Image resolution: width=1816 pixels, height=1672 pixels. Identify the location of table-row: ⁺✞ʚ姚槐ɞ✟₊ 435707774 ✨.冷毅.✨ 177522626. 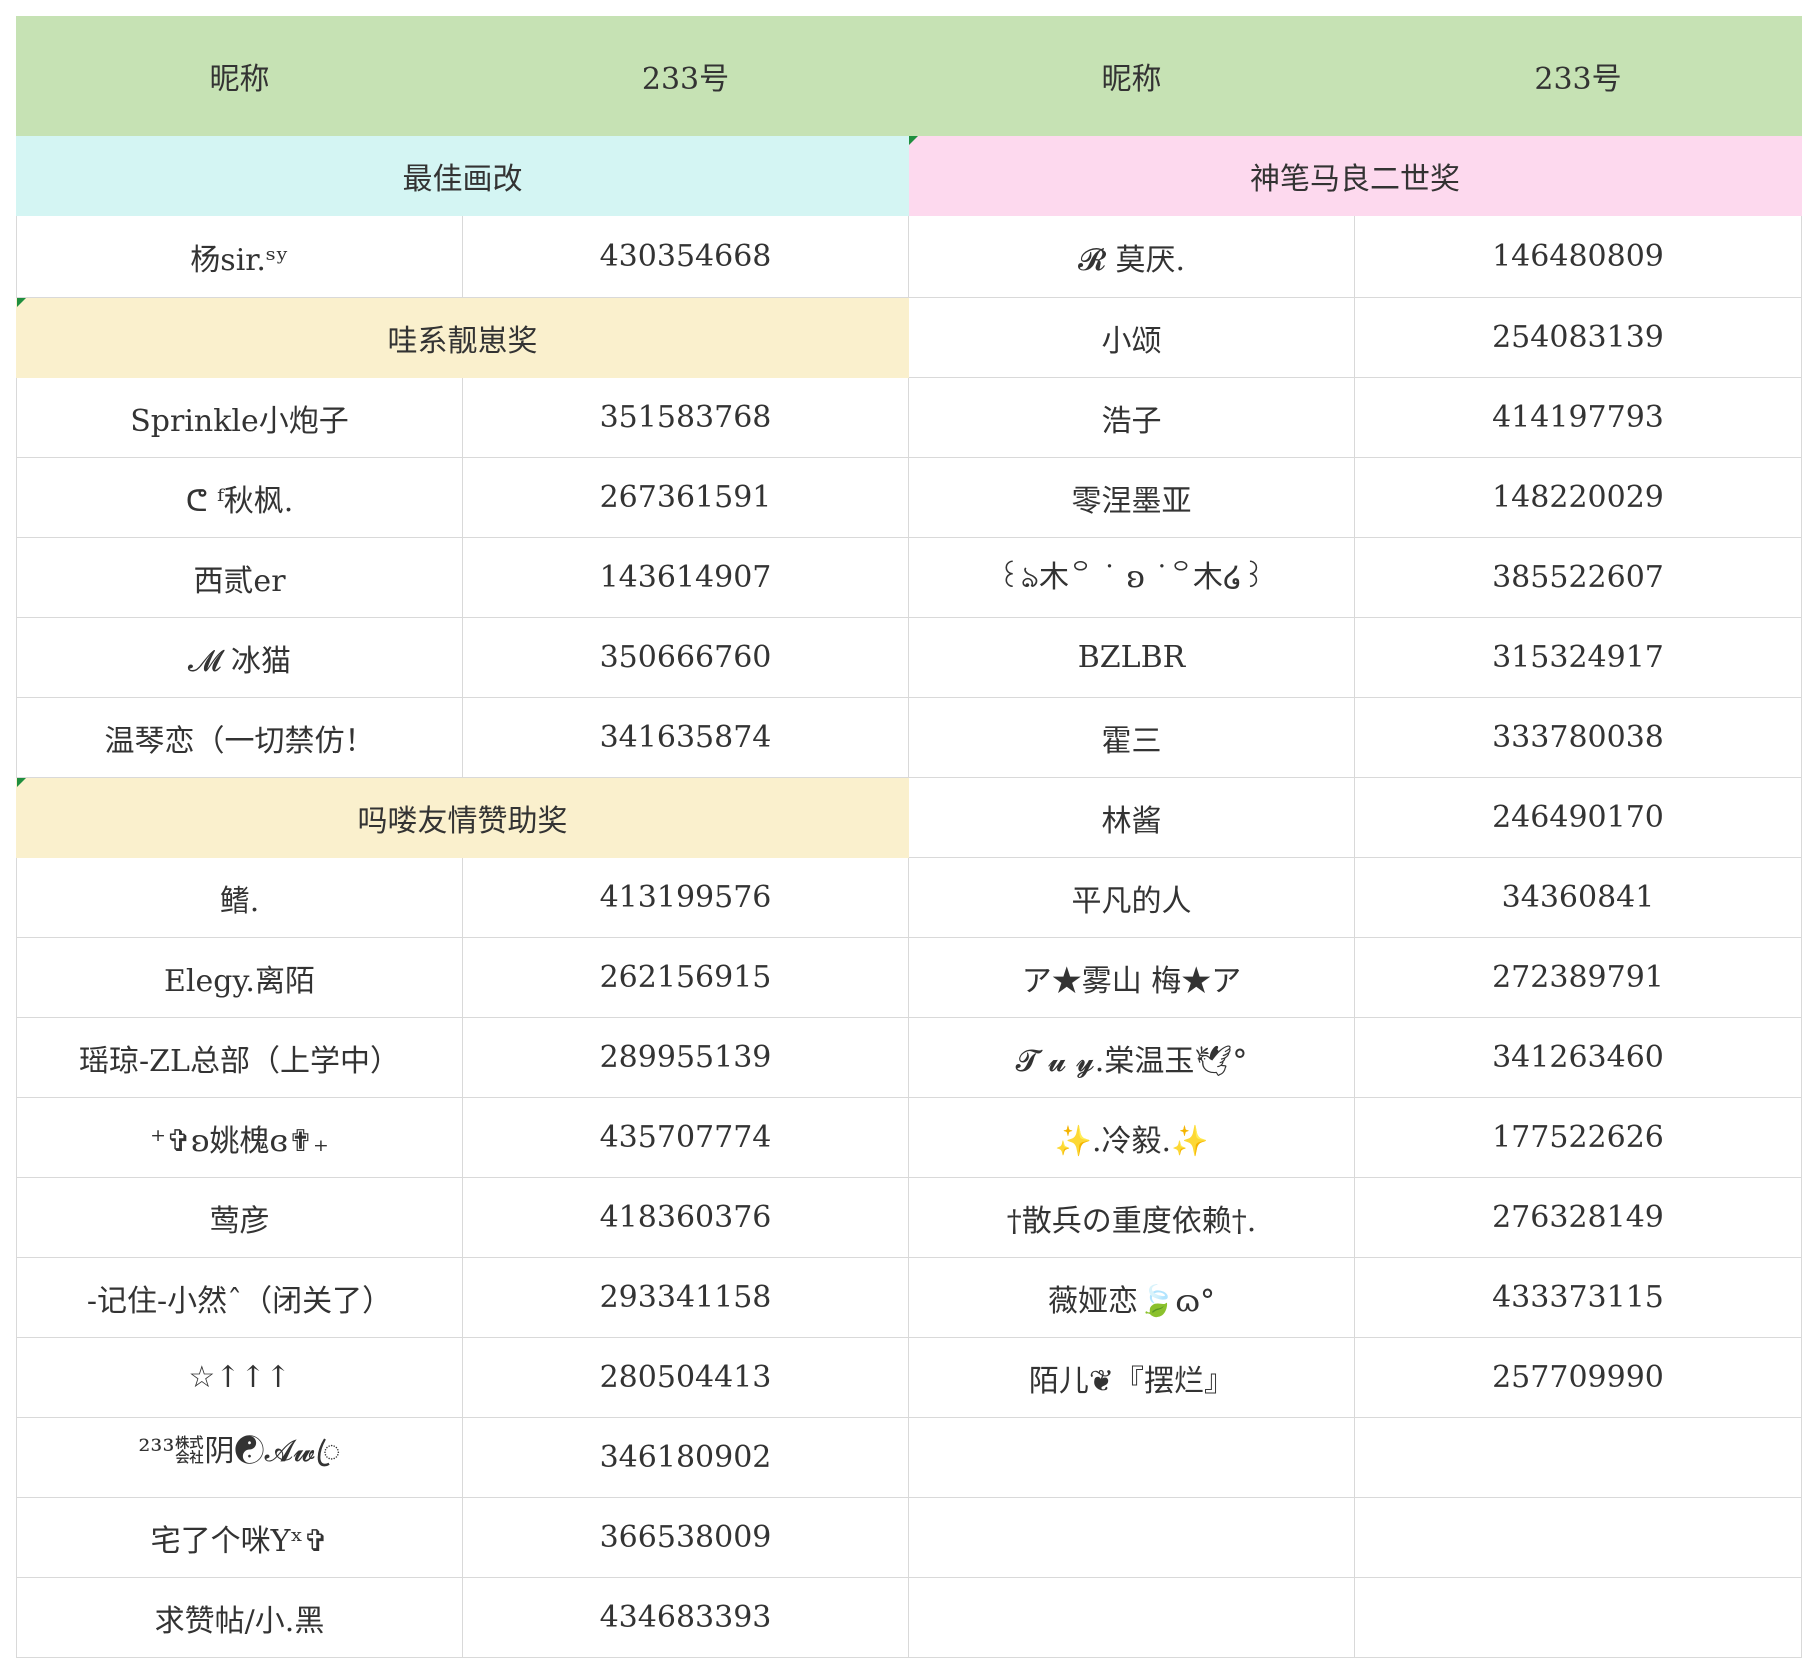
(909, 1137).